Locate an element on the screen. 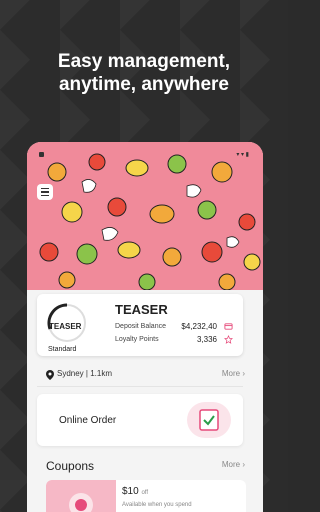 This screenshot has width=320, height=512. store-location-row: Sydney | 1.1km More › is located at coordinates (145, 375).